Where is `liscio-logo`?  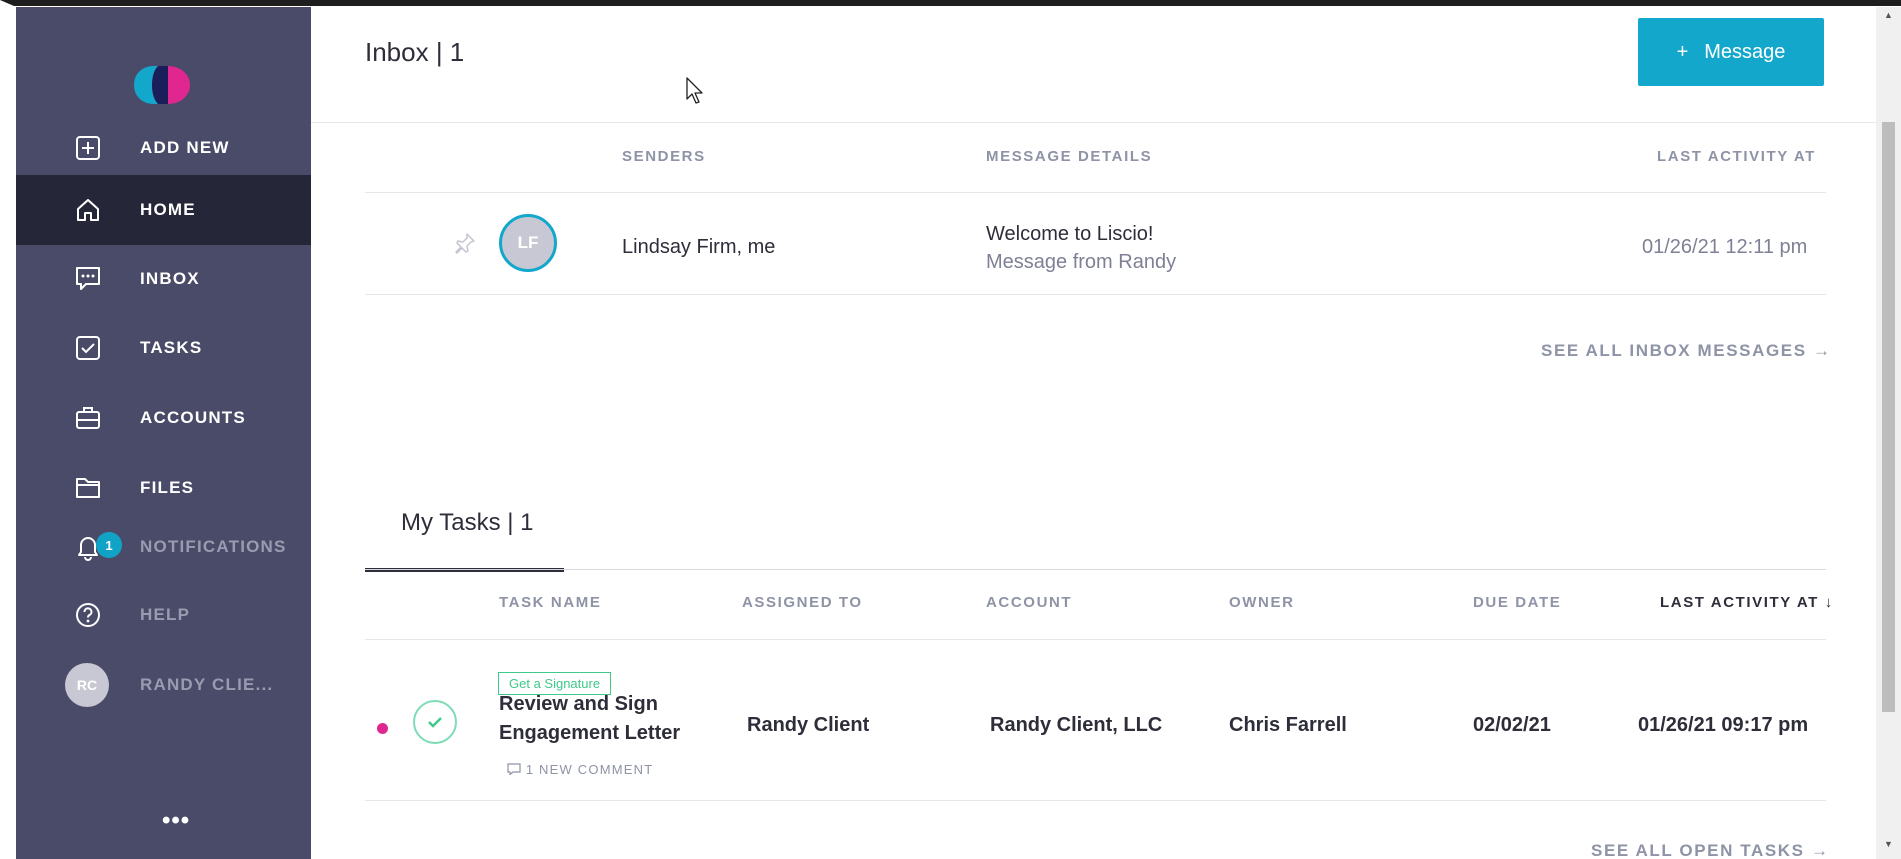 liscio-logo is located at coordinates (163, 85).